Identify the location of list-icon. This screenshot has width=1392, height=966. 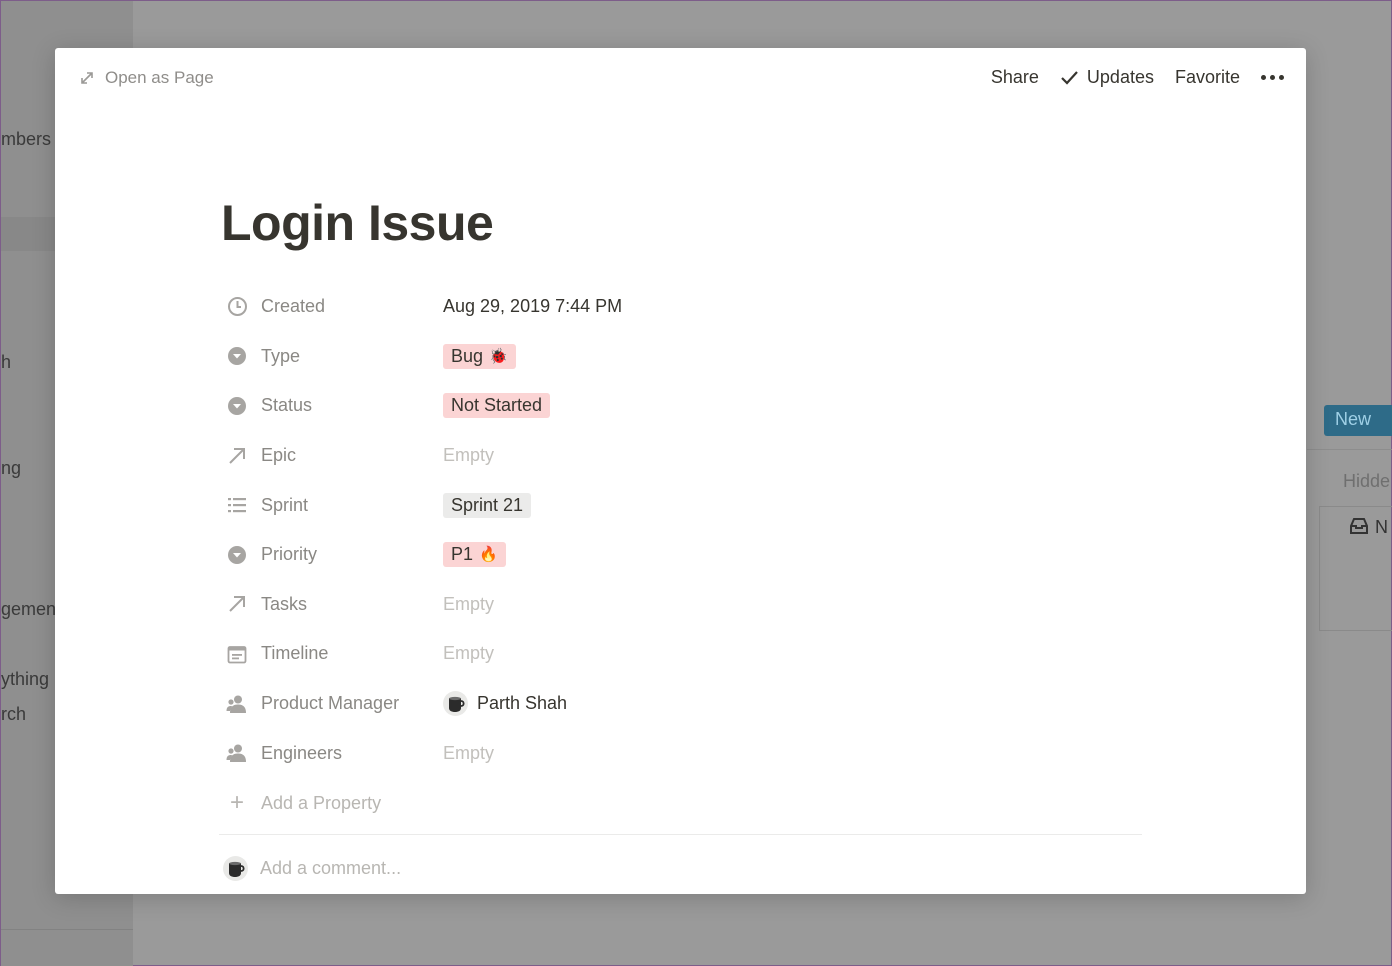
(237, 505).